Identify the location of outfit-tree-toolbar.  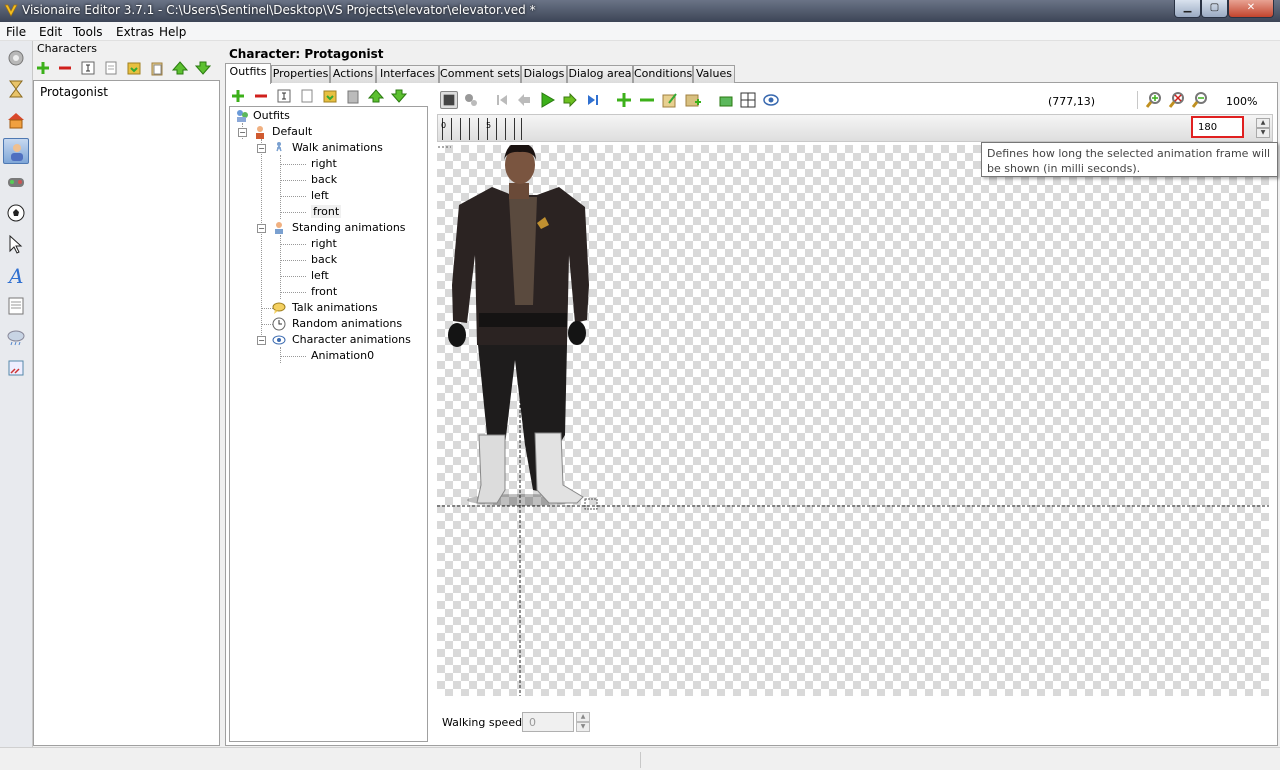
(328, 95).